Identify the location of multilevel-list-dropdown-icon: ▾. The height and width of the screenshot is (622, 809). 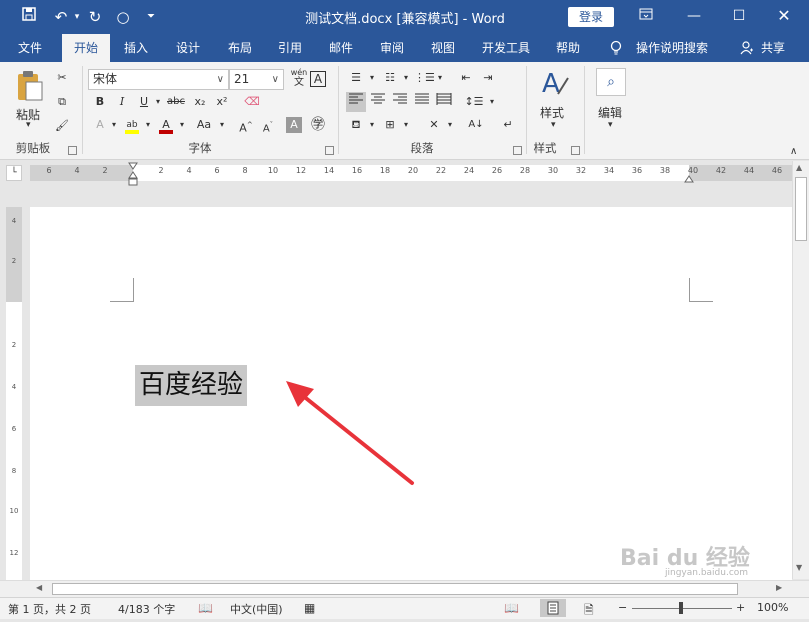
(440, 78).